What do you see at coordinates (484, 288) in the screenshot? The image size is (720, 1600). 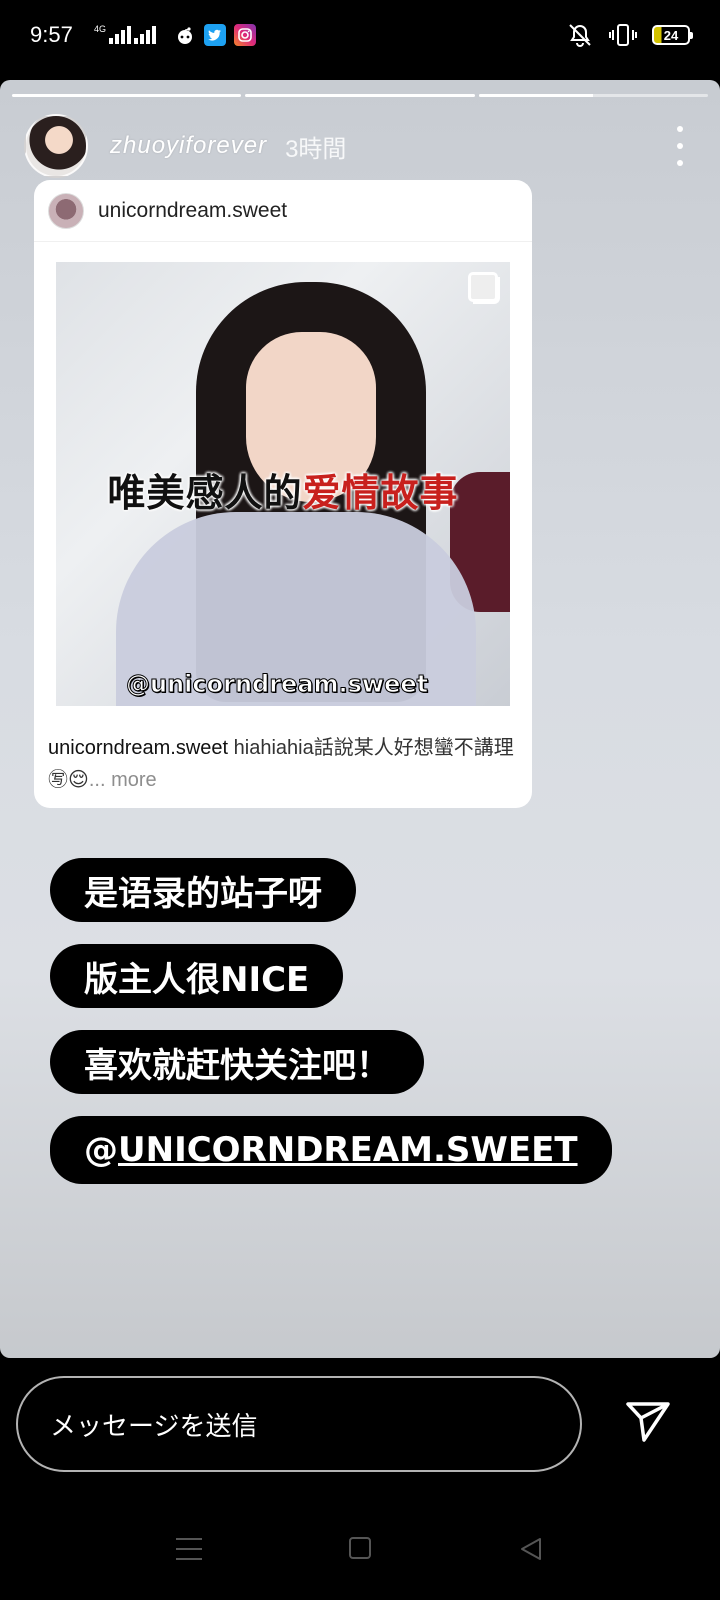 I see `carousel-icon` at bounding box center [484, 288].